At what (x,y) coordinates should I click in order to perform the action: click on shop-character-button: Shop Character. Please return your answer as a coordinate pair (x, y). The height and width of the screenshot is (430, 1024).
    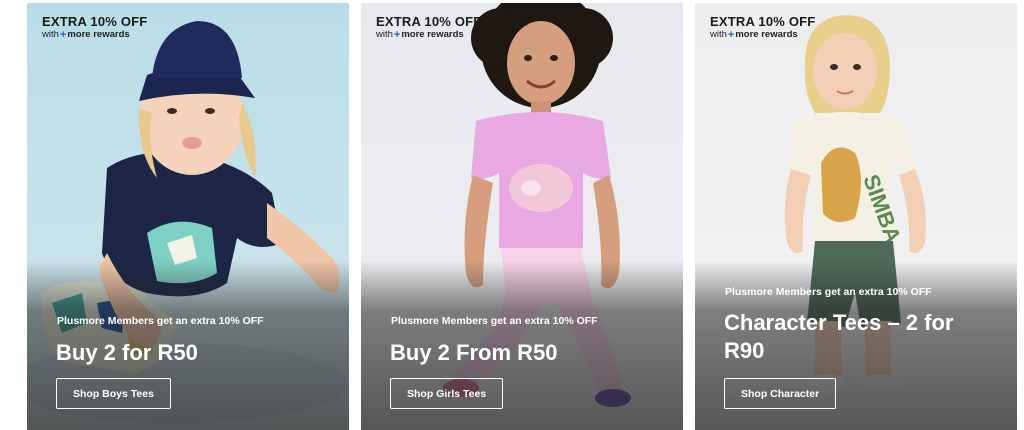
    Looking at the image, I should click on (780, 393).